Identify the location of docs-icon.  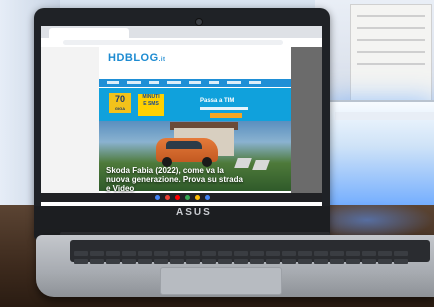
(207, 197).